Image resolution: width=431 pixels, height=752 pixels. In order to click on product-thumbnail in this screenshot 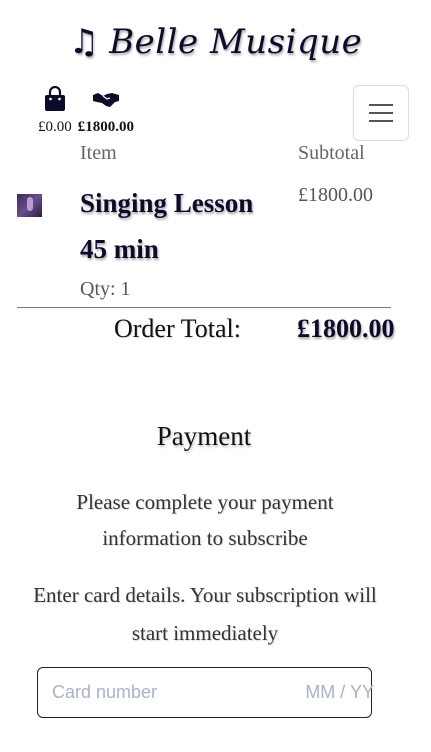, I will do `click(29, 205)`.